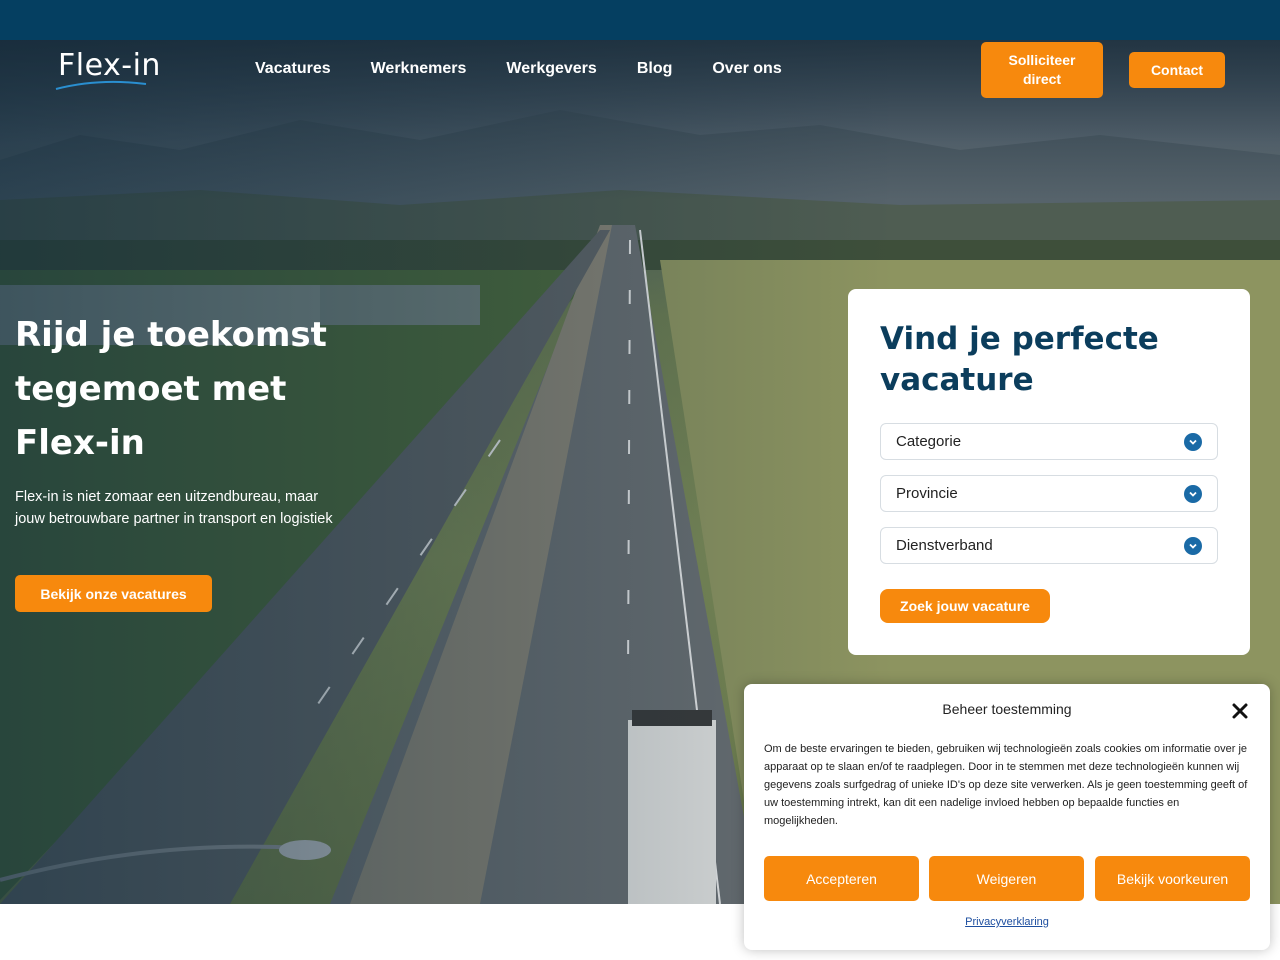 The width and height of the screenshot is (1280, 960). What do you see at coordinates (1006, 878) in the screenshot?
I see `deny-button: Weigeren` at bounding box center [1006, 878].